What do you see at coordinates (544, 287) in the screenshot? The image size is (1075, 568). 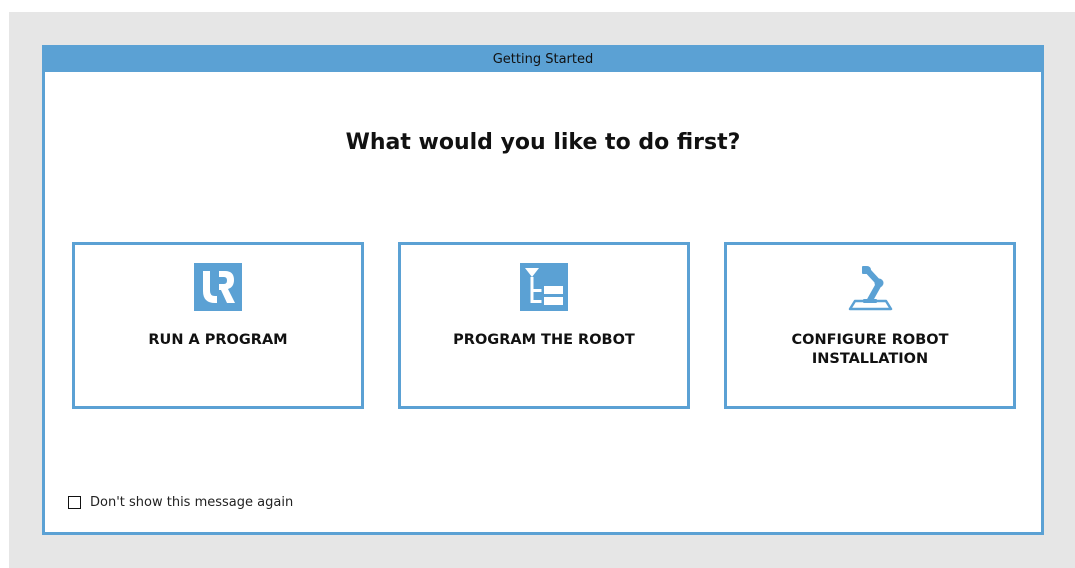 I see `program-tree-icon` at bounding box center [544, 287].